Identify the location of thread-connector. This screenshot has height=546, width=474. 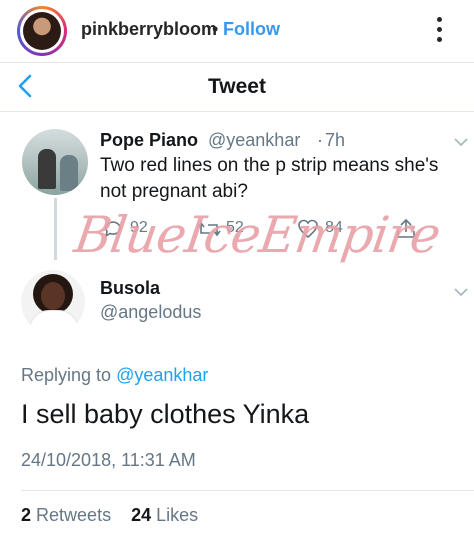
(55, 229).